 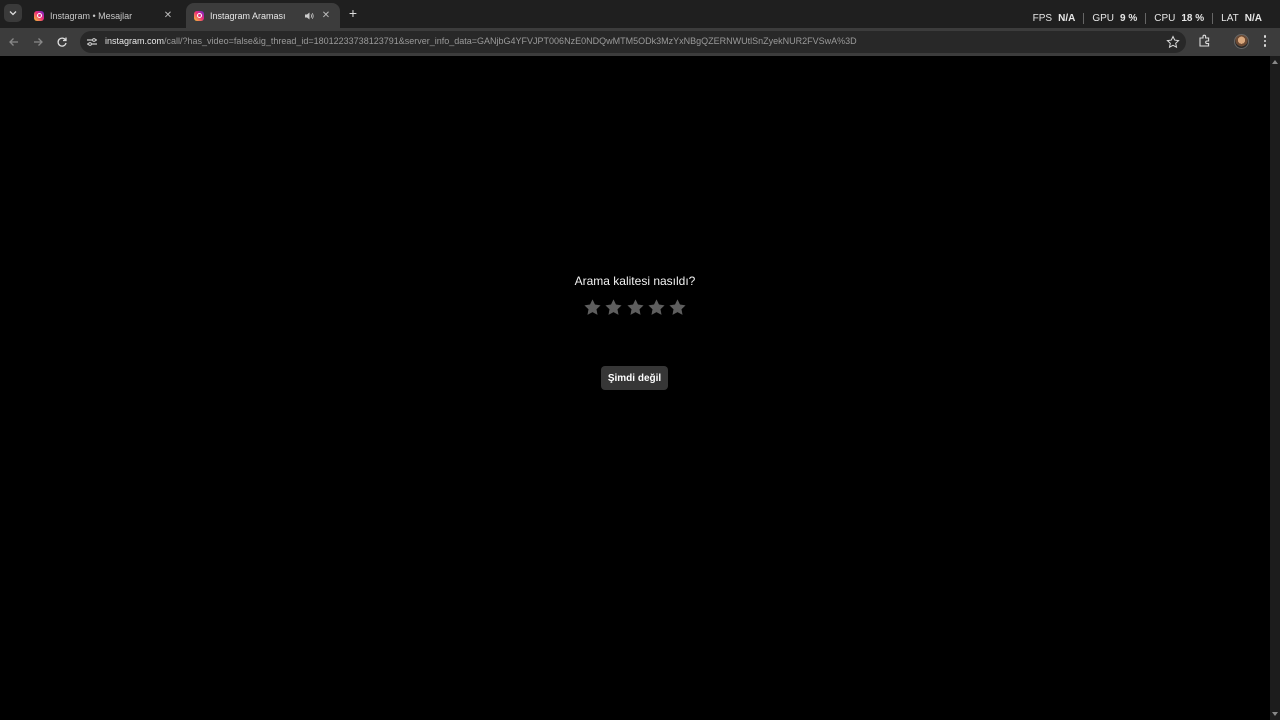 What do you see at coordinates (1265, 41) in the screenshot?
I see `browser-menu-button` at bounding box center [1265, 41].